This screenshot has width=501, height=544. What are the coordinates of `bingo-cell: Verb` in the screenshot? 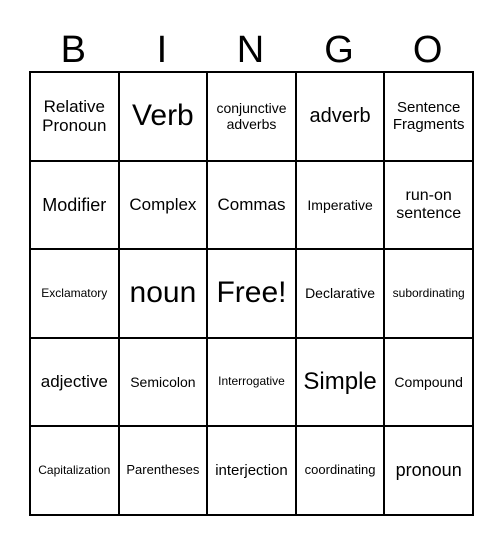 It's located at (163, 116).